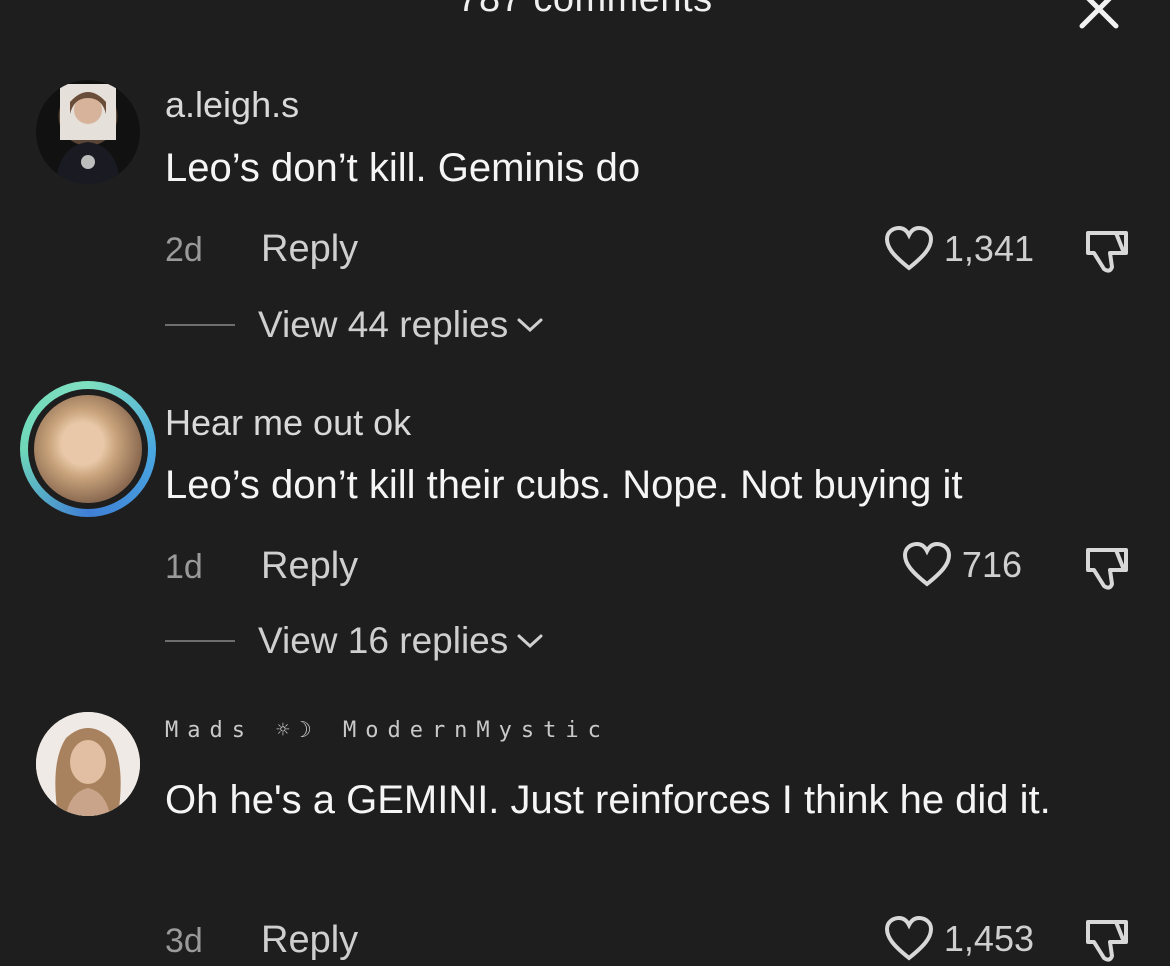  What do you see at coordinates (383, 640) in the screenshot?
I see `view-replies-label: View 16 replies` at bounding box center [383, 640].